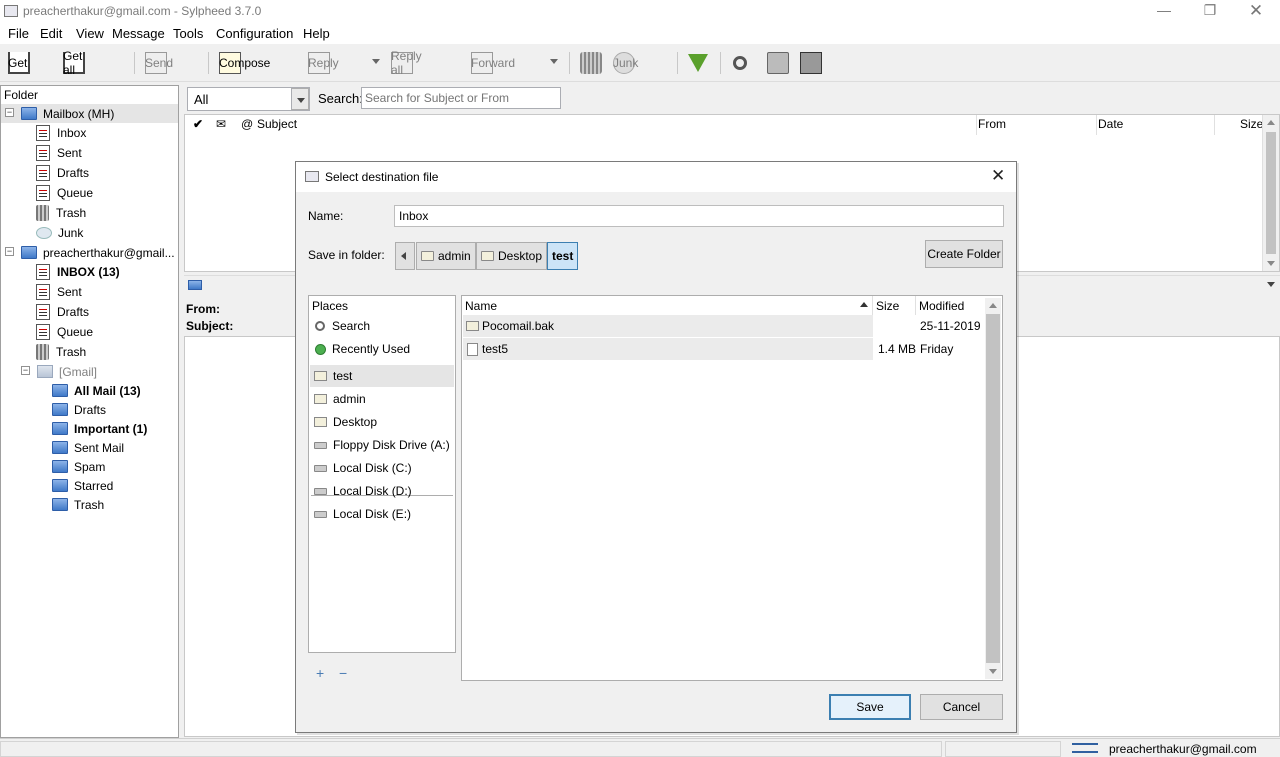 This screenshot has height=757, width=1280. What do you see at coordinates (376, 61) in the screenshot?
I see `reply-dropdown-arrow` at bounding box center [376, 61].